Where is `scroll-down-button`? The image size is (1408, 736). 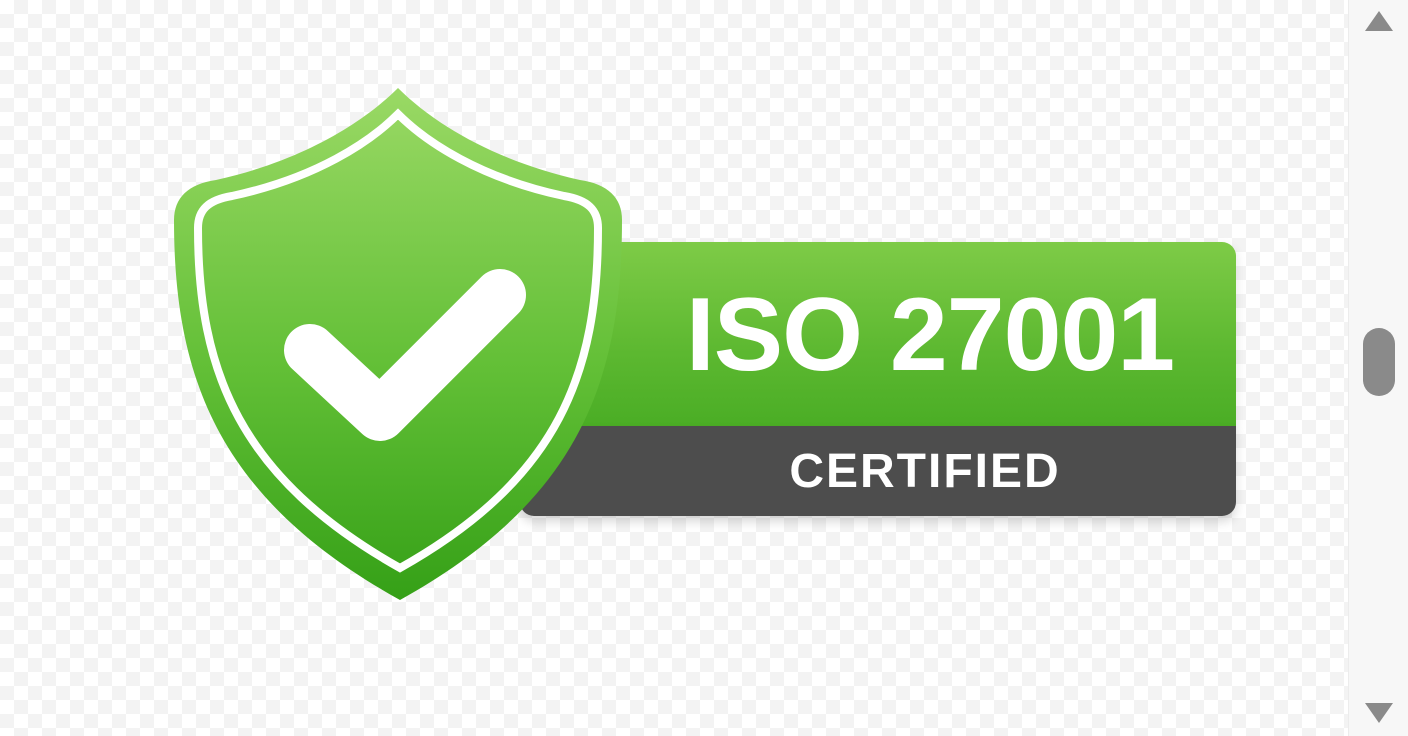 scroll-down-button is located at coordinates (1379, 713).